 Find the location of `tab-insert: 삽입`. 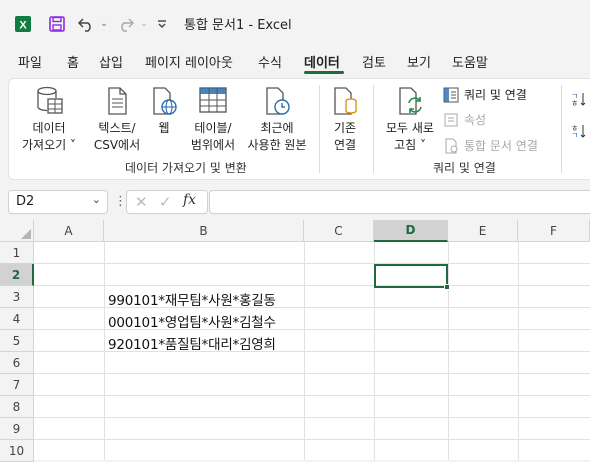

tab-insert: 삽입 is located at coordinates (111, 61).